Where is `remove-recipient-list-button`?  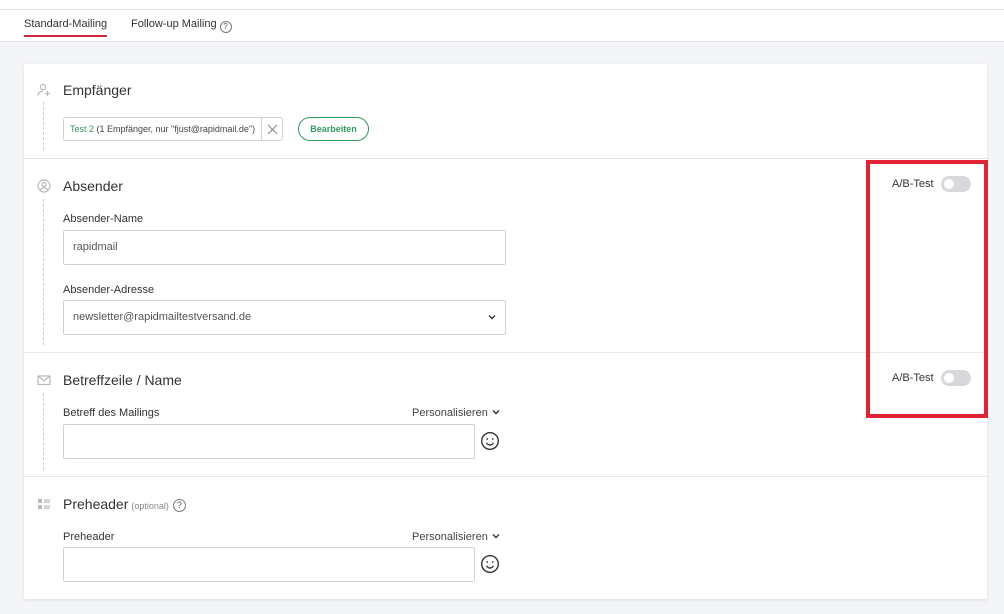 remove-recipient-list-button is located at coordinates (271, 129).